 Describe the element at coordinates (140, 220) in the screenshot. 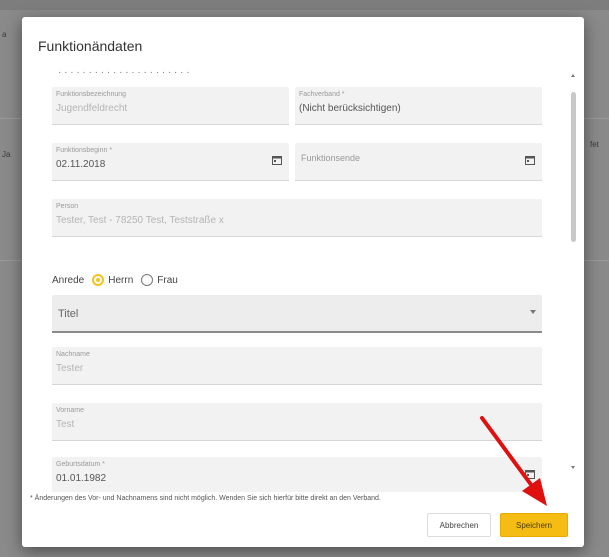

I see `field-value: Tester, Test - 78250 Test, Teststraße x` at that location.